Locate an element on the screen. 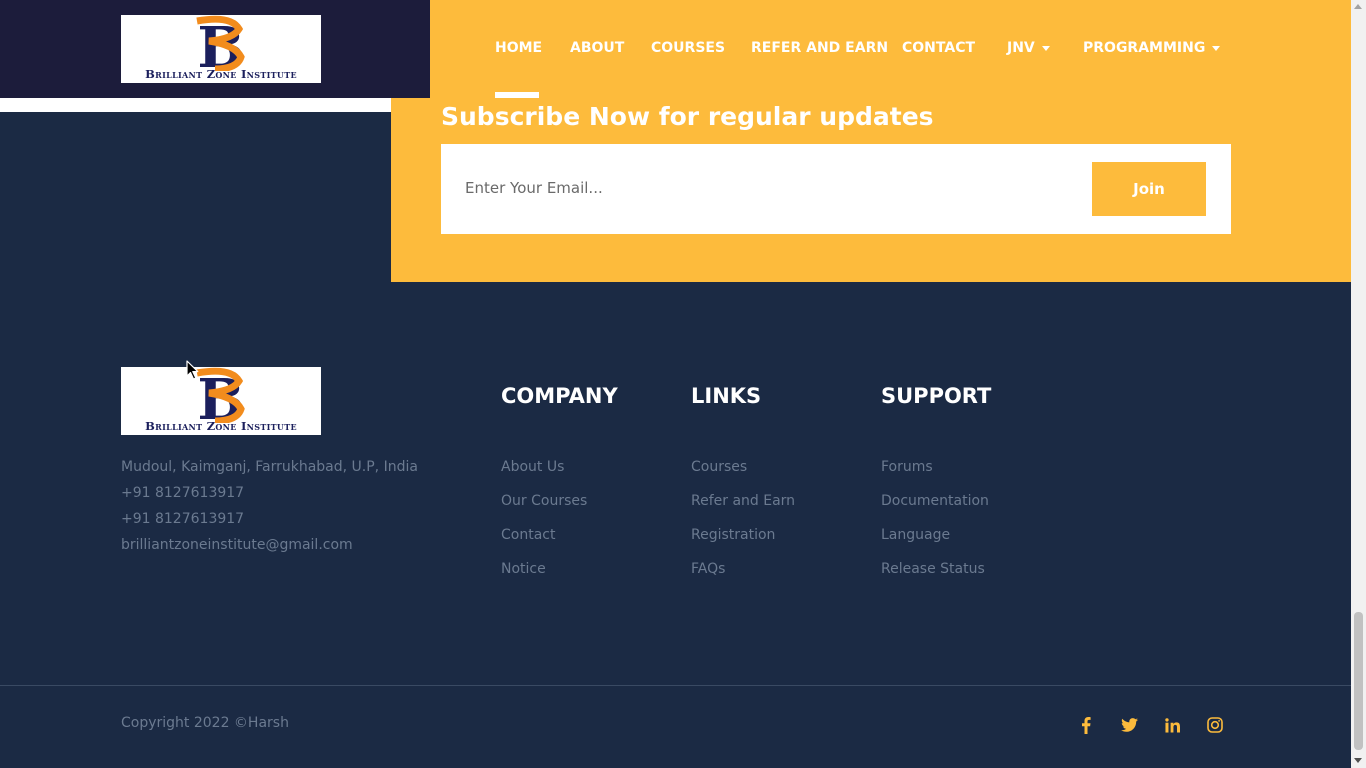 This screenshot has width=1366, height=768. nav-about: ABOUT is located at coordinates (597, 48).